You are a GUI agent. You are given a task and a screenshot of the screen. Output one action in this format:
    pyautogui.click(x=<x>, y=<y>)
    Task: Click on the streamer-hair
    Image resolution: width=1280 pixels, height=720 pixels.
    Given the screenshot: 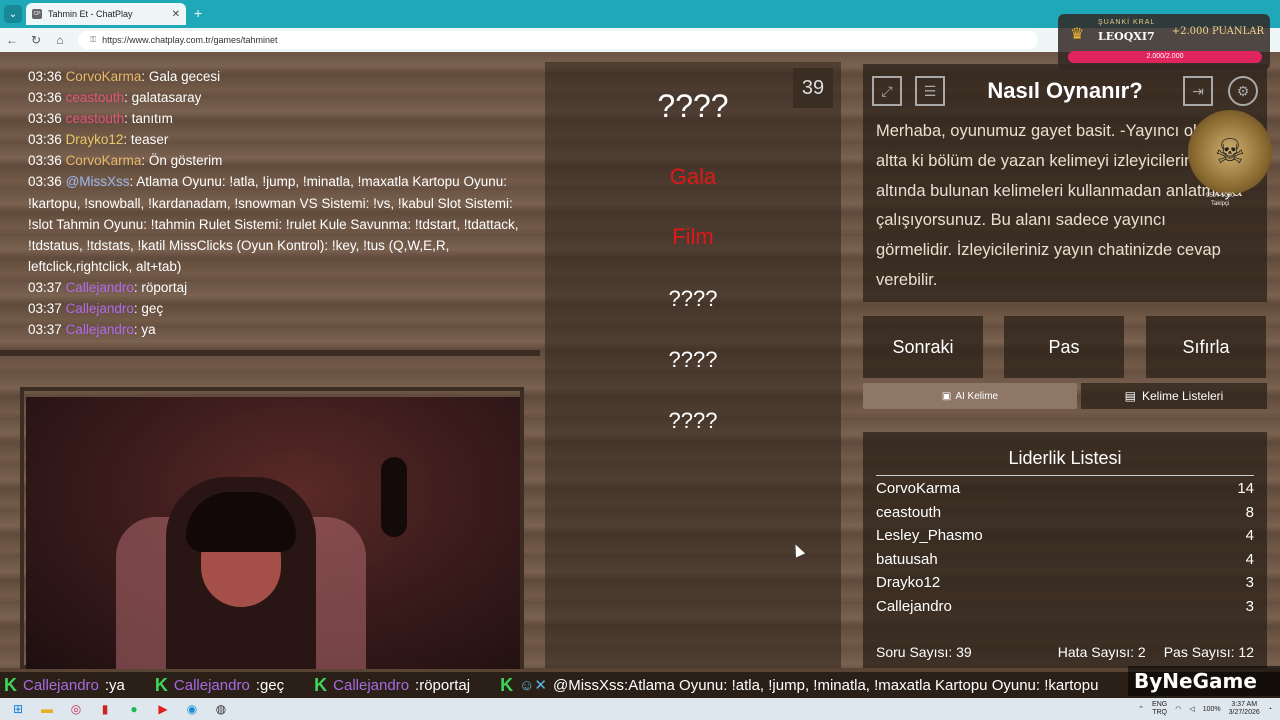 What is the action you would take?
    pyautogui.click(x=241, y=522)
    